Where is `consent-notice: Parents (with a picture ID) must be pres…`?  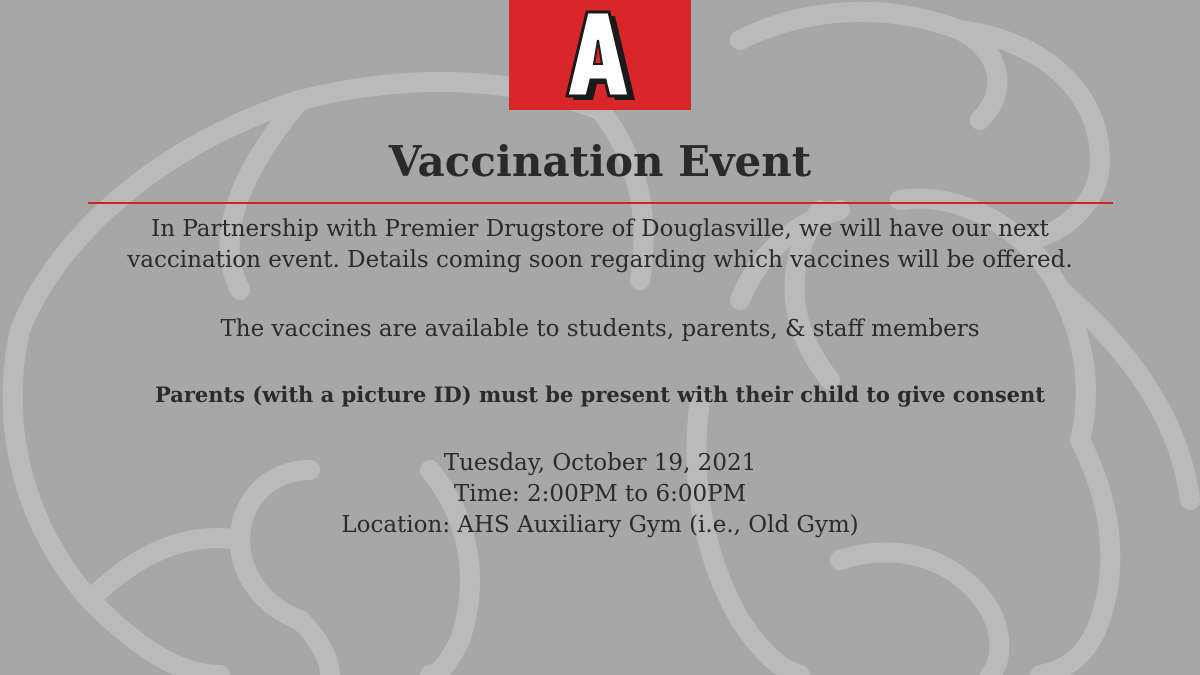
consent-notice: Parents (with a picture ID) must be pres… is located at coordinates (600, 394).